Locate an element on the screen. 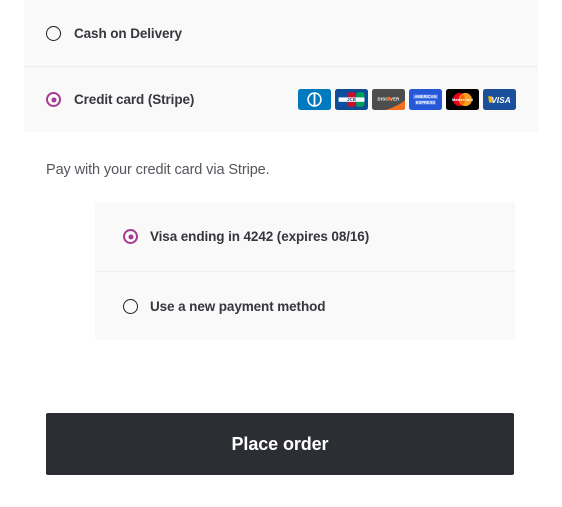 This screenshot has width=562, height=507. svg-text: AMERICAN is located at coordinates (425, 96).